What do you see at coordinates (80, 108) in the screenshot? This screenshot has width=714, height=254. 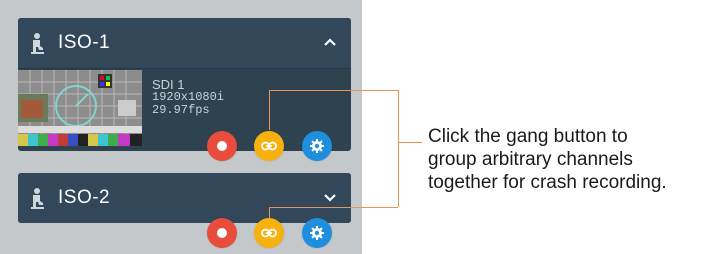 I see `video-thumbnail` at bounding box center [80, 108].